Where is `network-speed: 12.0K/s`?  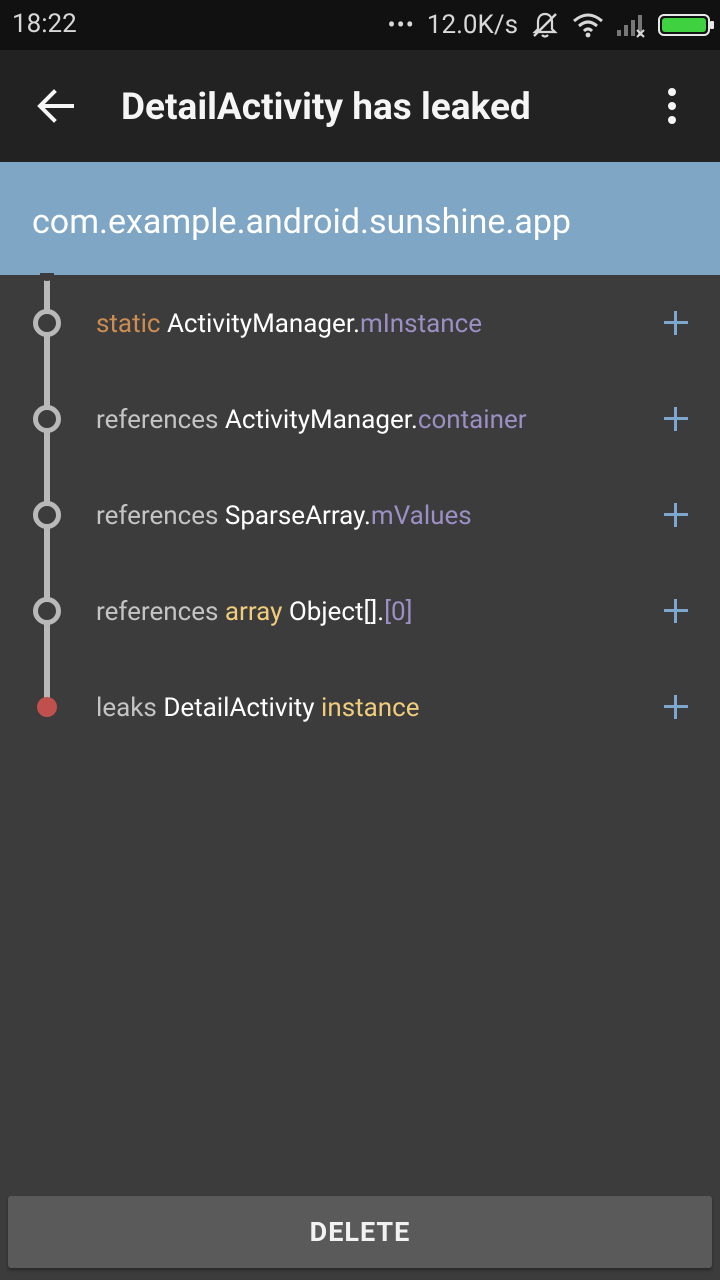 network-speed: 12.0K/s is located at coordinates (472, 25).